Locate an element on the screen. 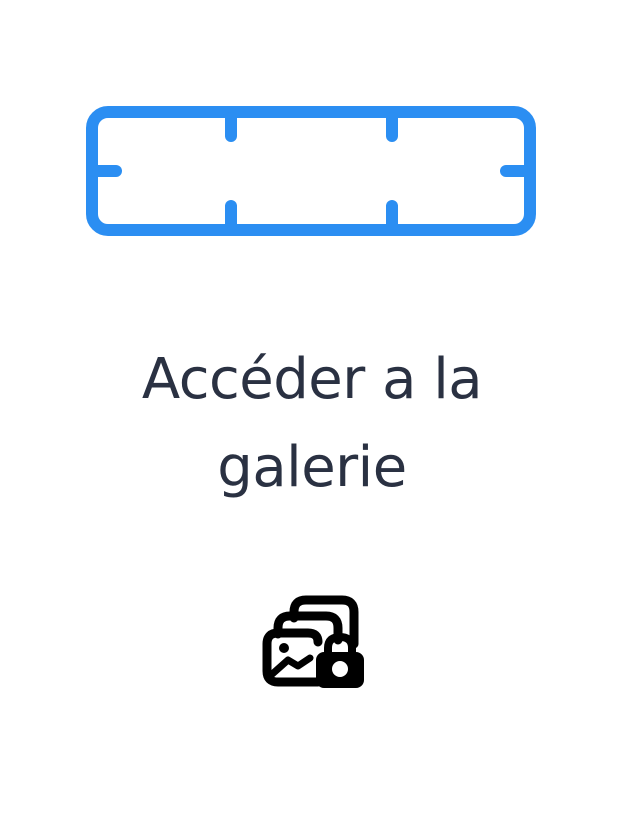  title-line-1: Accéder a la is located at coordinates (312, 379).